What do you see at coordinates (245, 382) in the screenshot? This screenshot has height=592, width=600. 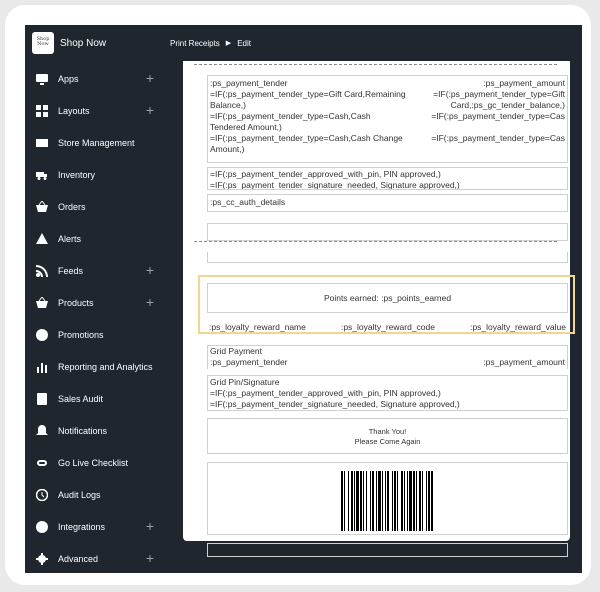 I see `grid-pin-title: Grid Pin/Signature` at bounding box center [245, 382].